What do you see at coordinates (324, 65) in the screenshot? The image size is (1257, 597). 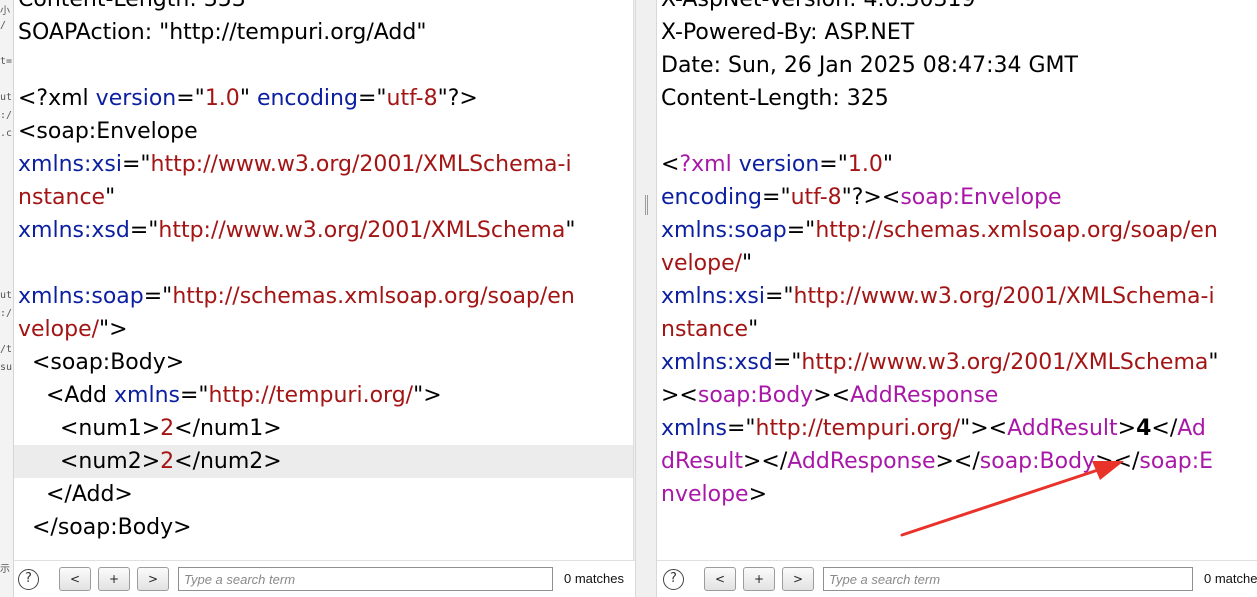 I see `request-code-line` at bounding box center [324, 65].